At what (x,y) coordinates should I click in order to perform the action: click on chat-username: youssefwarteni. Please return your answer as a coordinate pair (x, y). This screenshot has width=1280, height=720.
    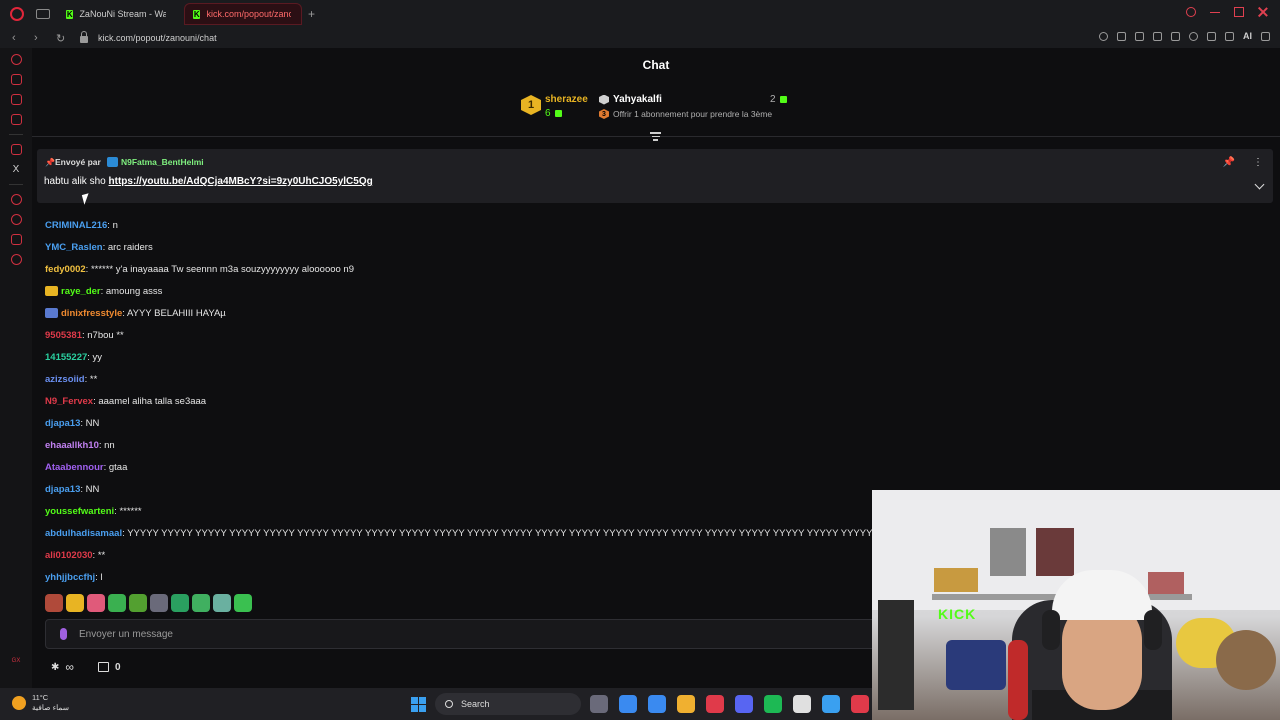
    Looking at the image, I should click on (79, 511).